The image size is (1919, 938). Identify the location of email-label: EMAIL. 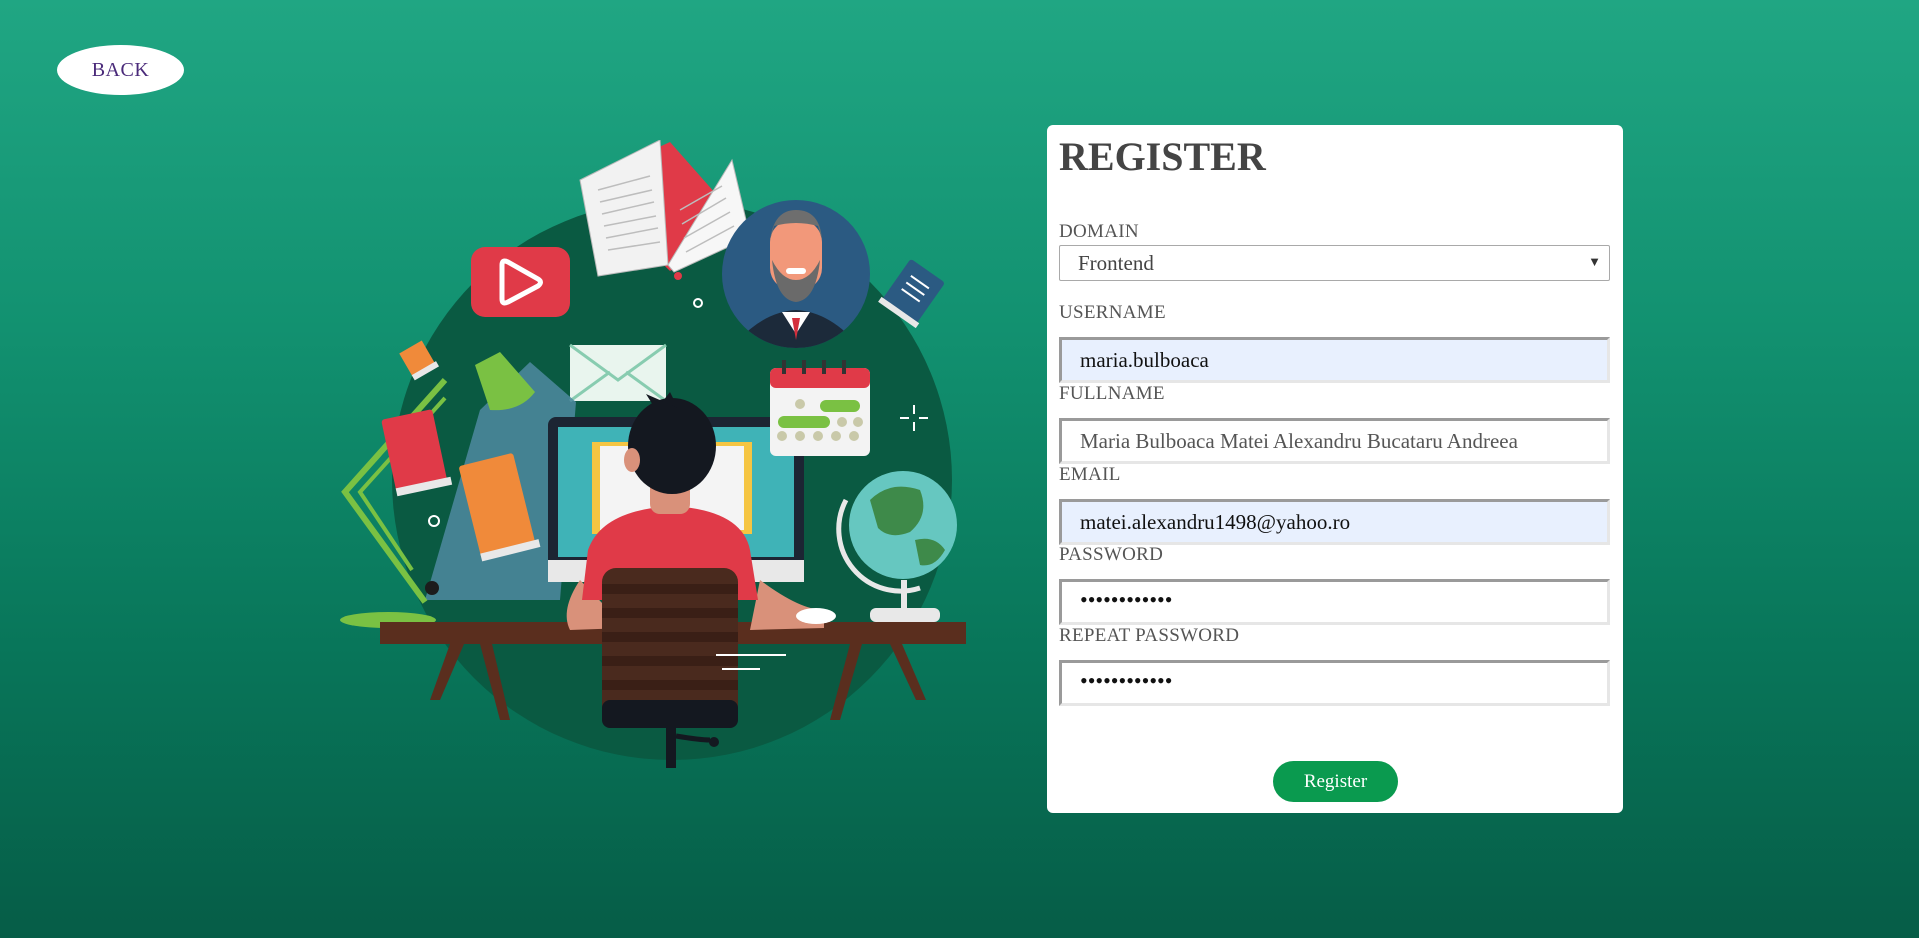
(1090, 474).